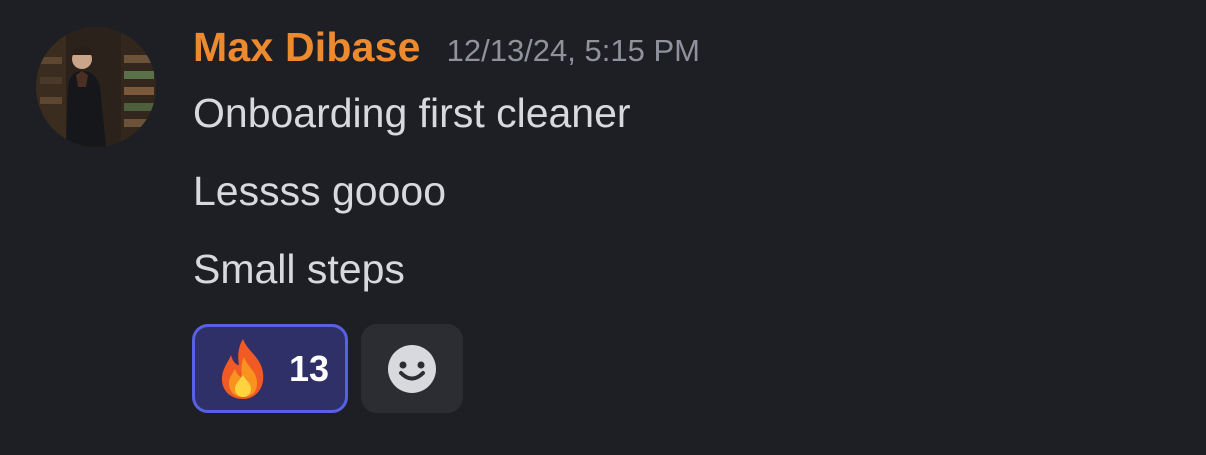 Image resolution: width=1206 pixels, height=455 pixels. What do you see at coordinates (320, 191) in the screenshot?
I see `message-line: Lessss goooo` at bounding box center [320, 191].